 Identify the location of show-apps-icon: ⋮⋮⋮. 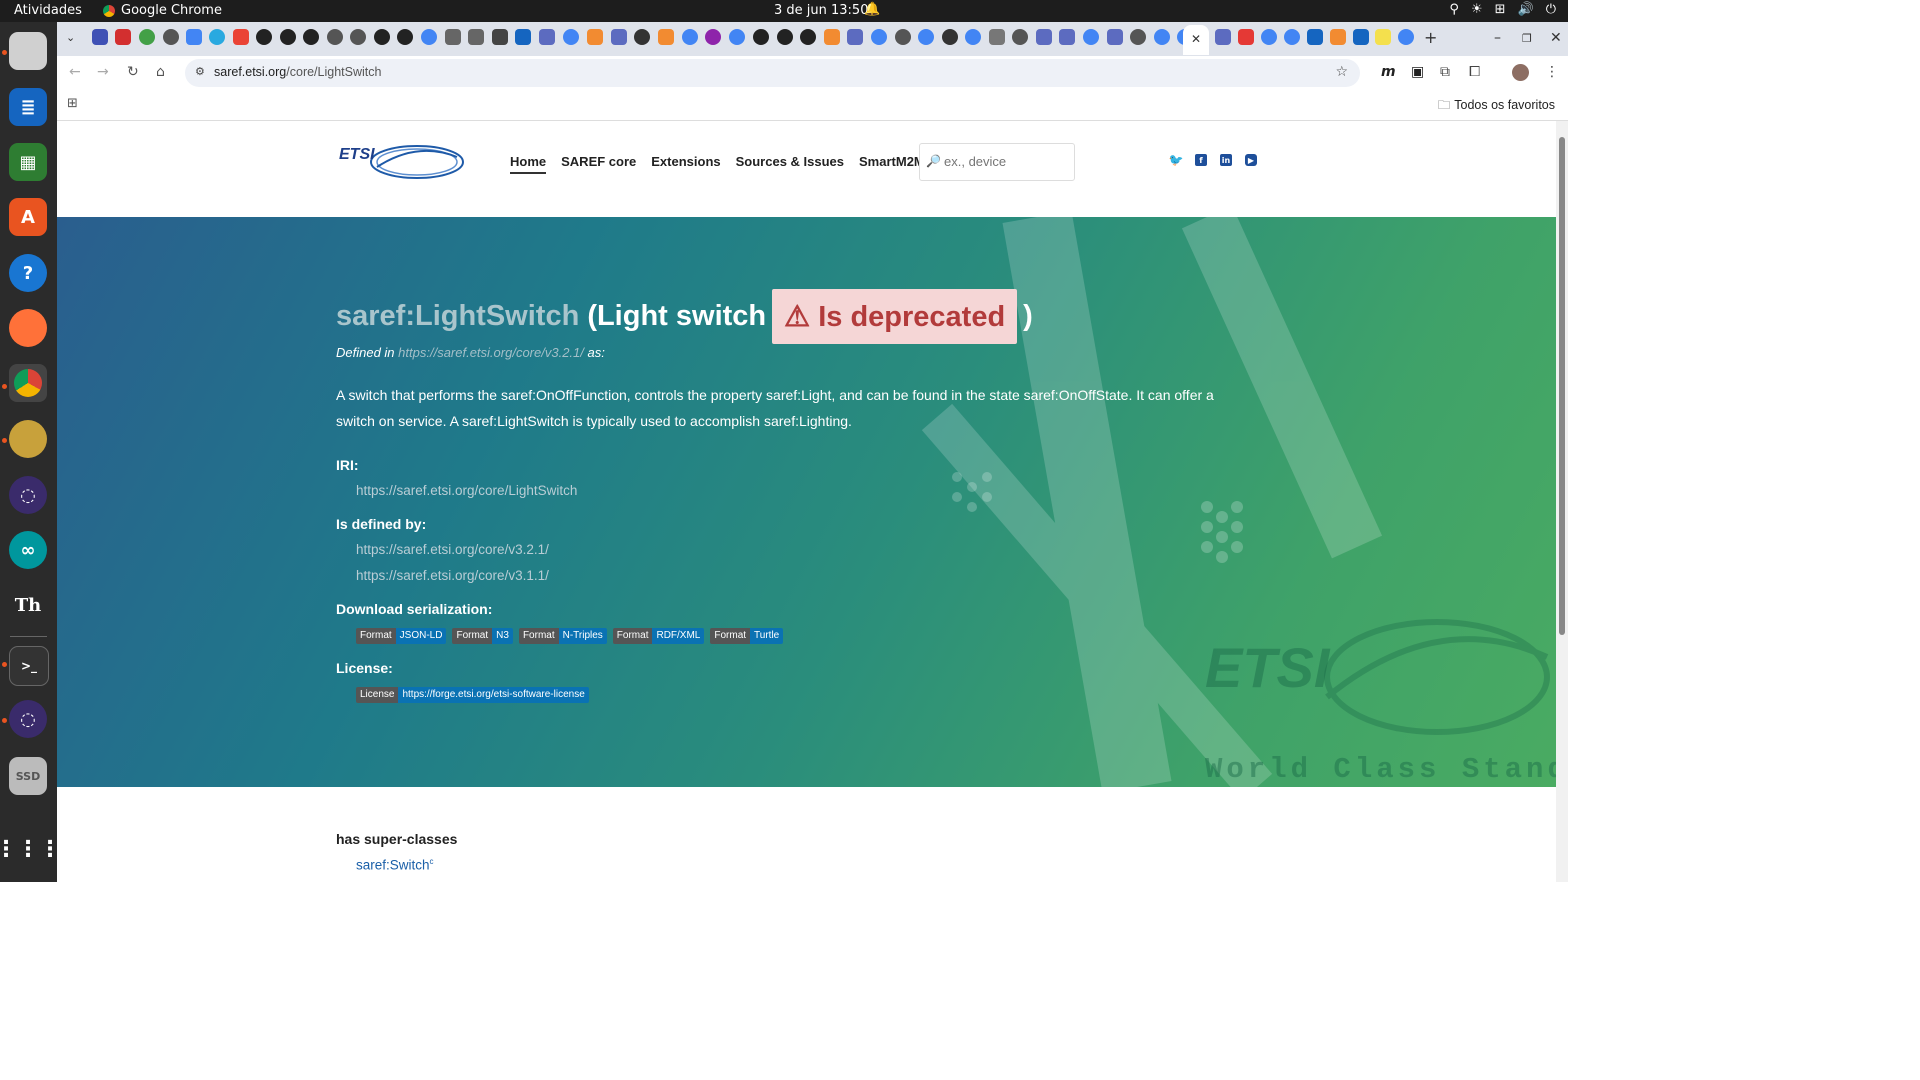
(30, 849).